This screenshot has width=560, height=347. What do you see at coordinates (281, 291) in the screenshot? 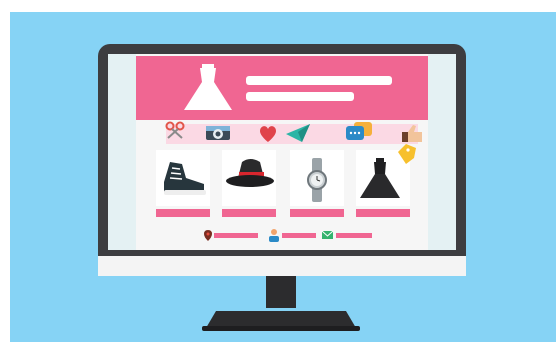
I see `monitor-neck` at bounding box center [281, 291].